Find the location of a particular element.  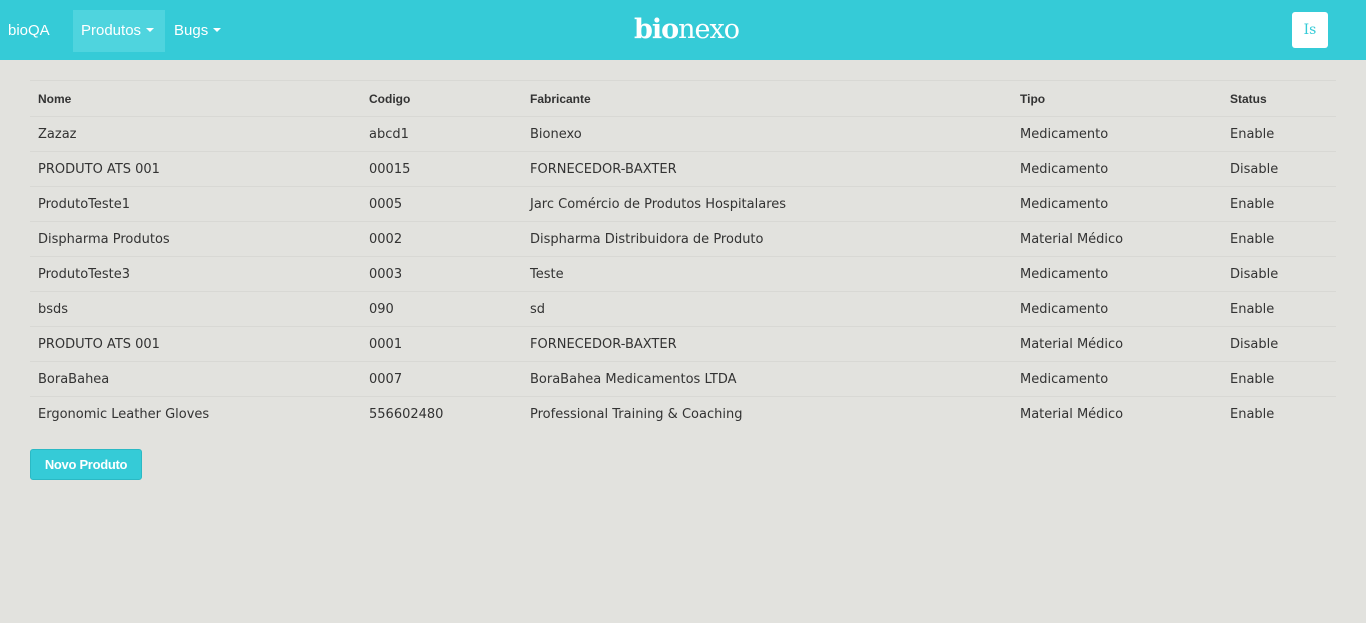

table-row: Zazaz abcd1 Bionexo Medicamento Enable is located at coordinates (683, 134).